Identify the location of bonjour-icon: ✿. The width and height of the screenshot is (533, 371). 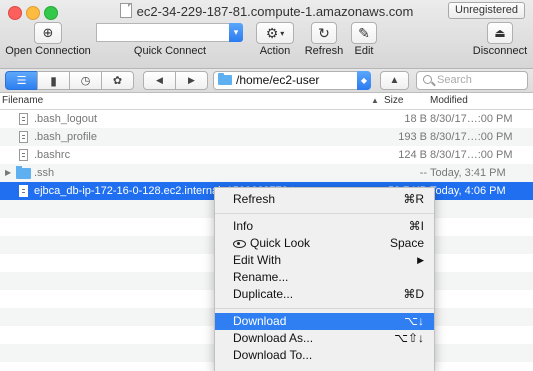
(117, 81).